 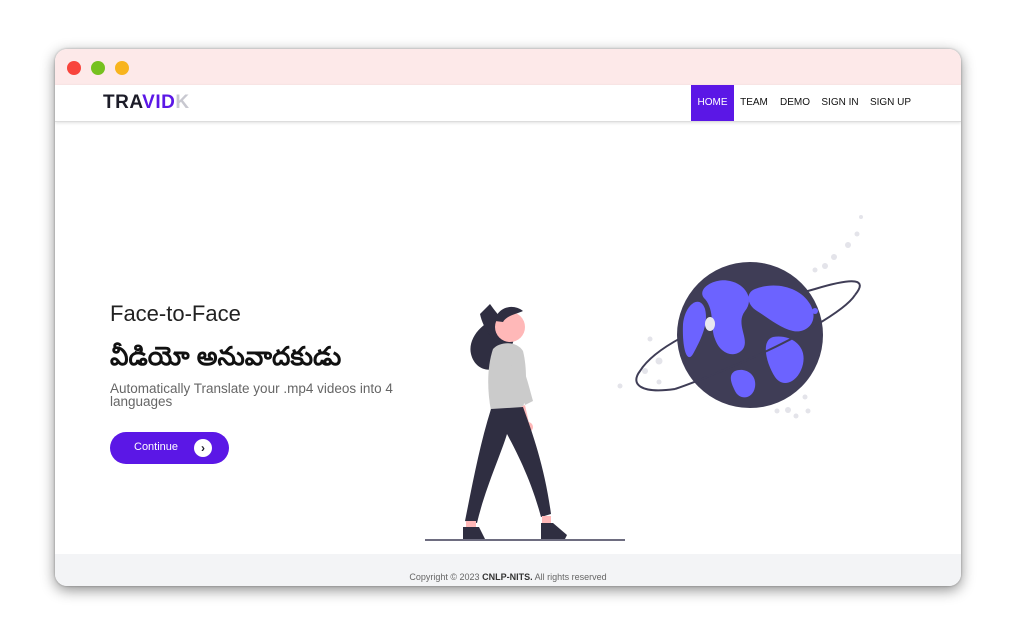 What do you see at coordinates (515, 421) in the screenshot?
I see `woman-figure` at bounding box center [515, 421].